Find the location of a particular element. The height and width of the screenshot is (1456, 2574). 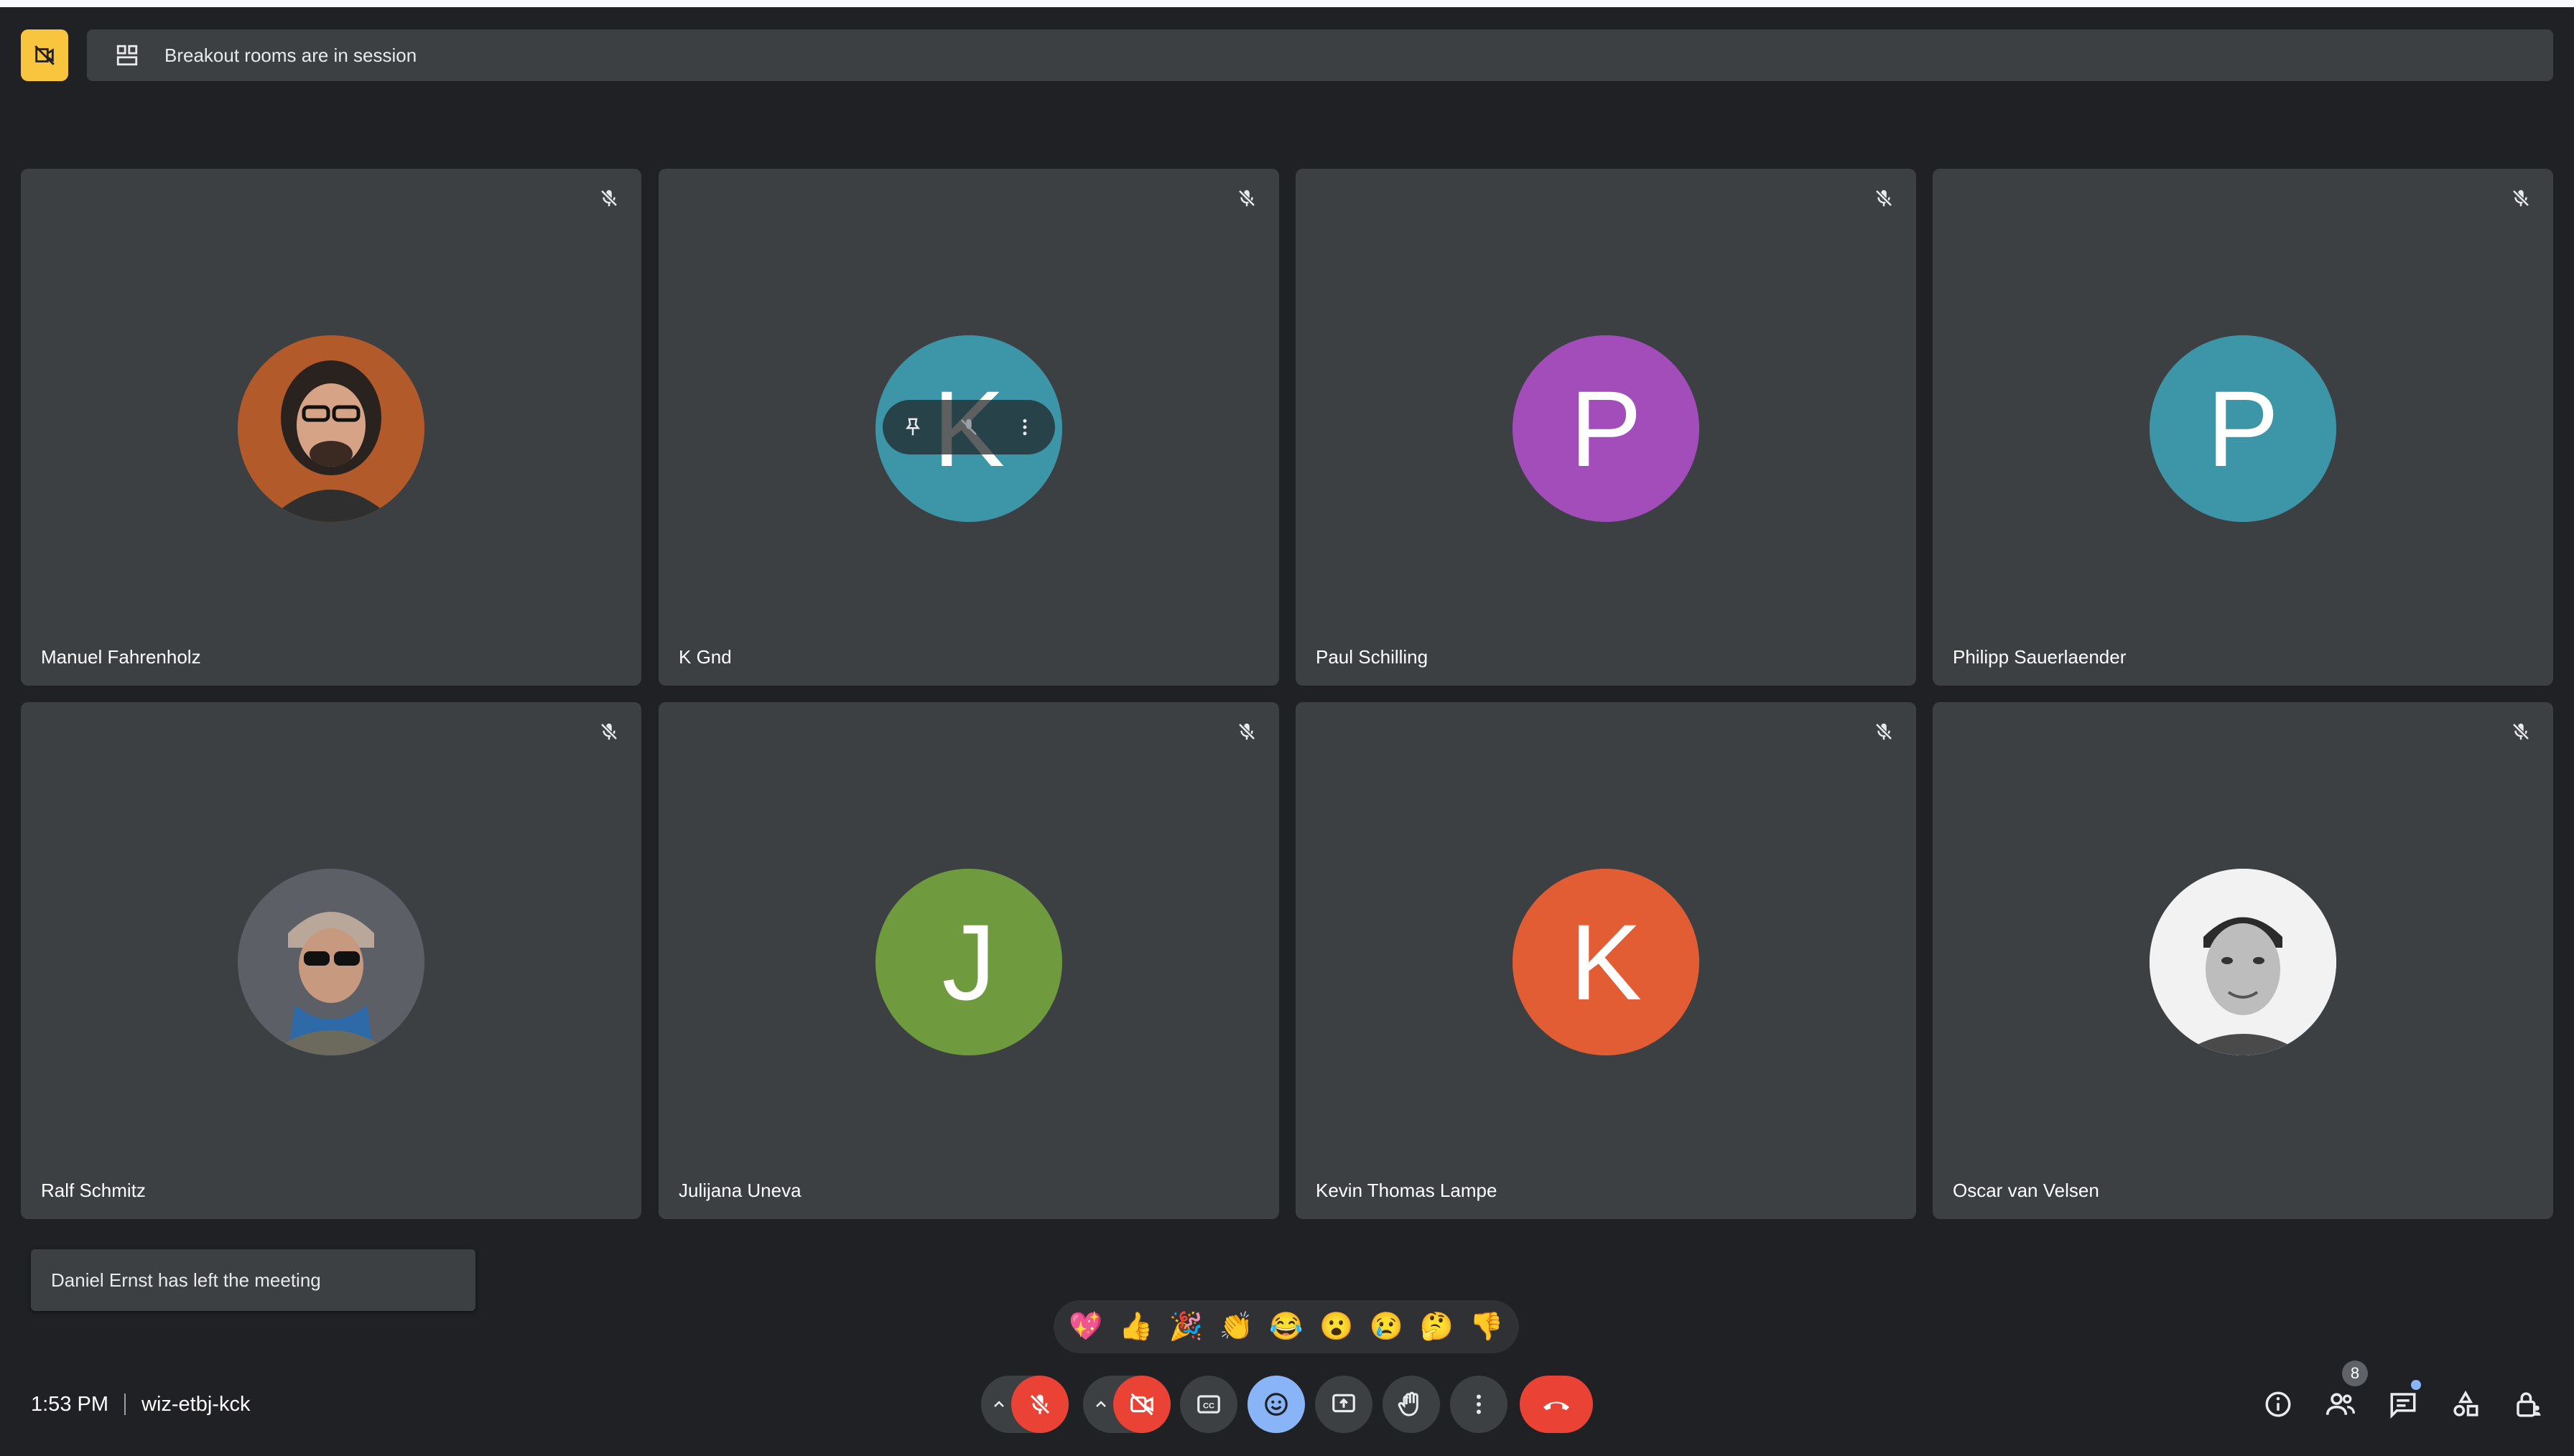

lock-person-icon is located at coordinates (2529, 1404).